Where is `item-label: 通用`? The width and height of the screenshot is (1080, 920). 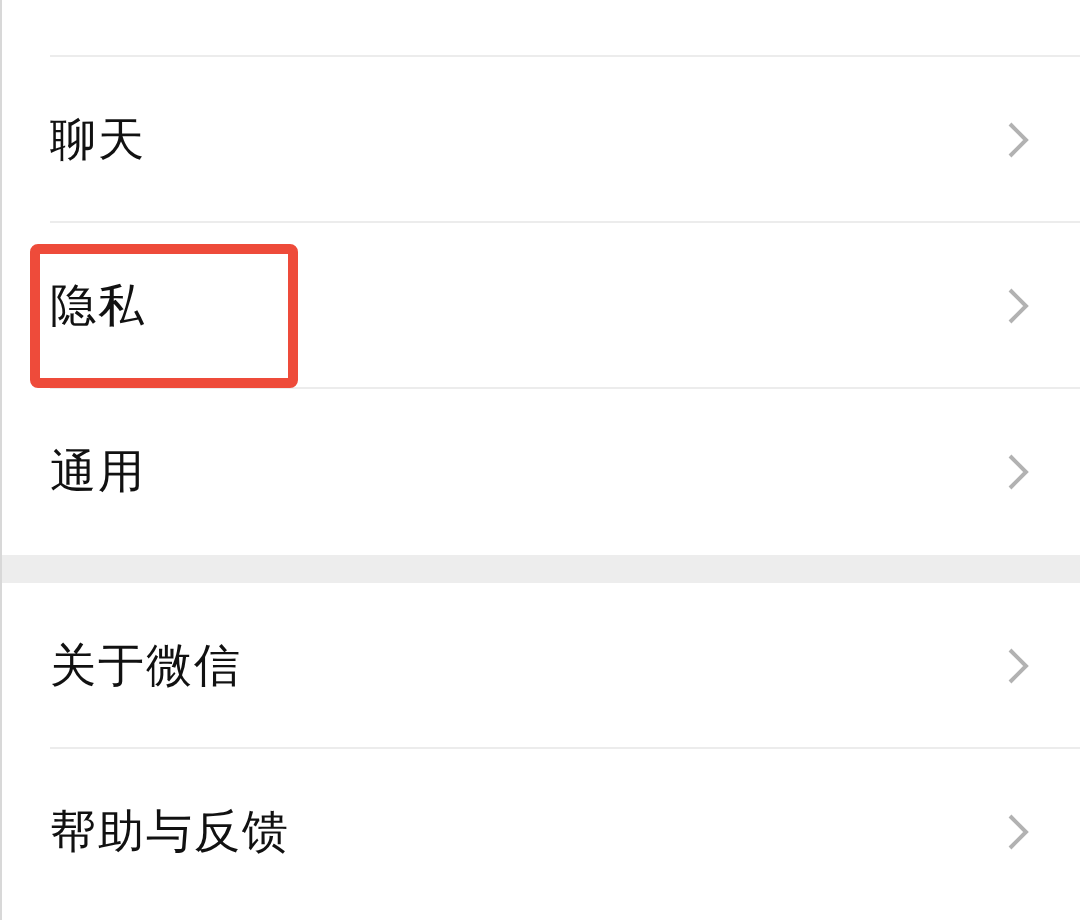 item-label: 通用 is located at coordinates (98, 471).